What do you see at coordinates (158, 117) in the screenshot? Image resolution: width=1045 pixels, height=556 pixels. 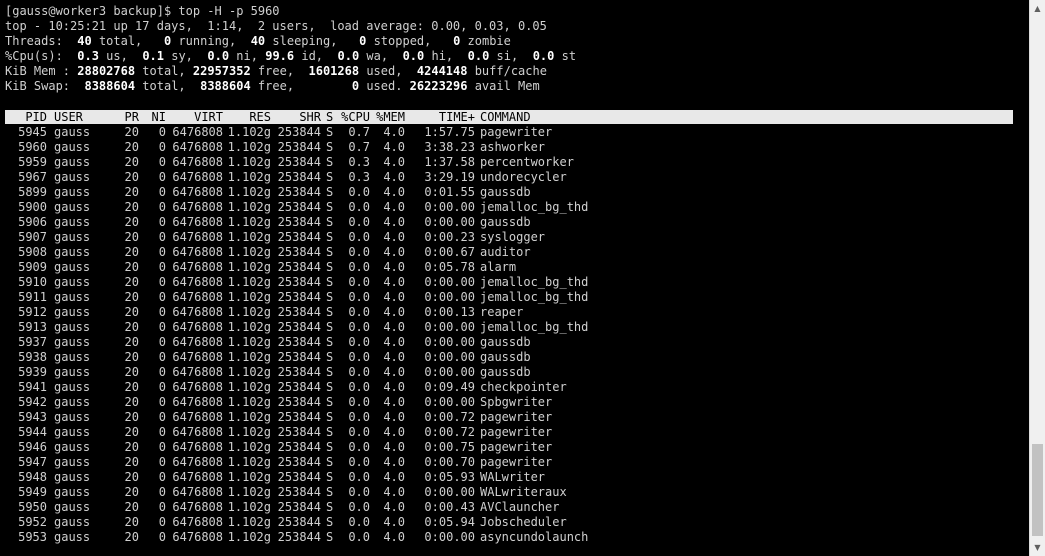 I see `header-ni: NI` at bounding box center [158, 117].